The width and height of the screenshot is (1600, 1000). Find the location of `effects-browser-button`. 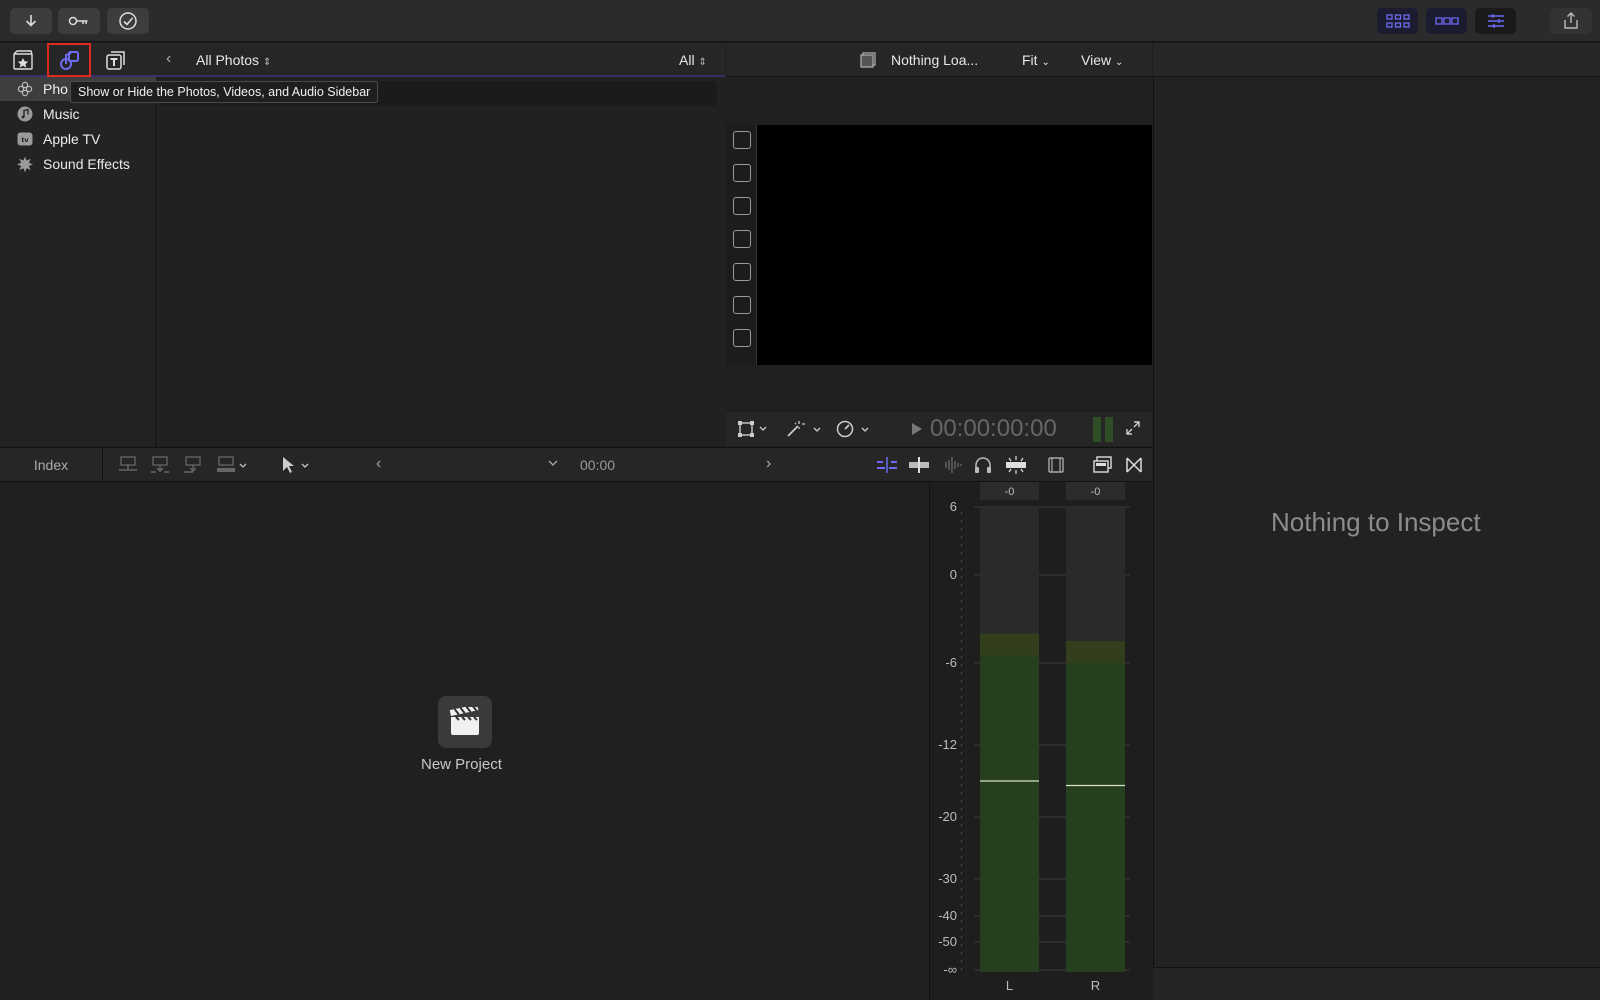

effects-browser-button is located at coordinates (1103, 465).